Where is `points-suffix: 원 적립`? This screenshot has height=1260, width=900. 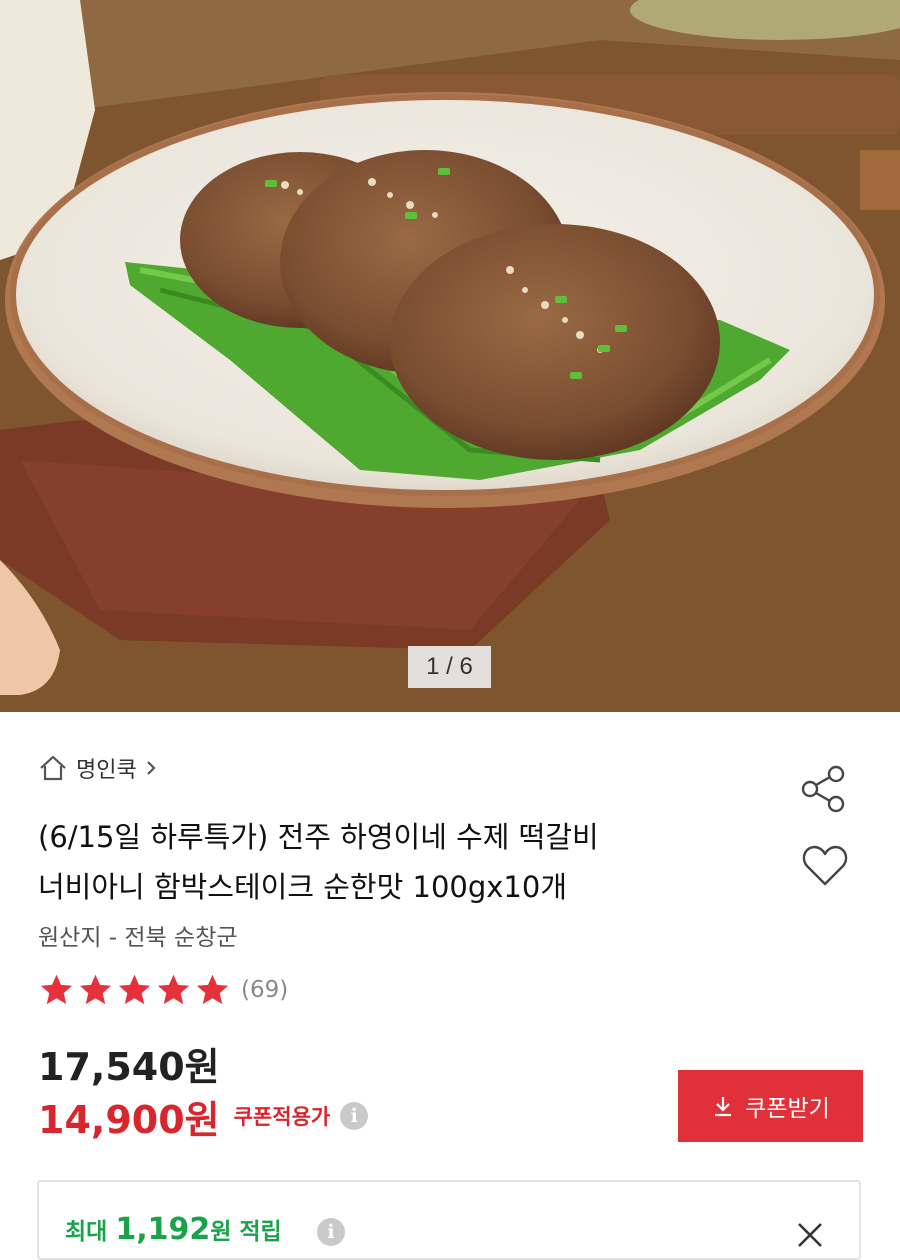 points-suffix: 원 적립 is located at coordinates (246, 1232).